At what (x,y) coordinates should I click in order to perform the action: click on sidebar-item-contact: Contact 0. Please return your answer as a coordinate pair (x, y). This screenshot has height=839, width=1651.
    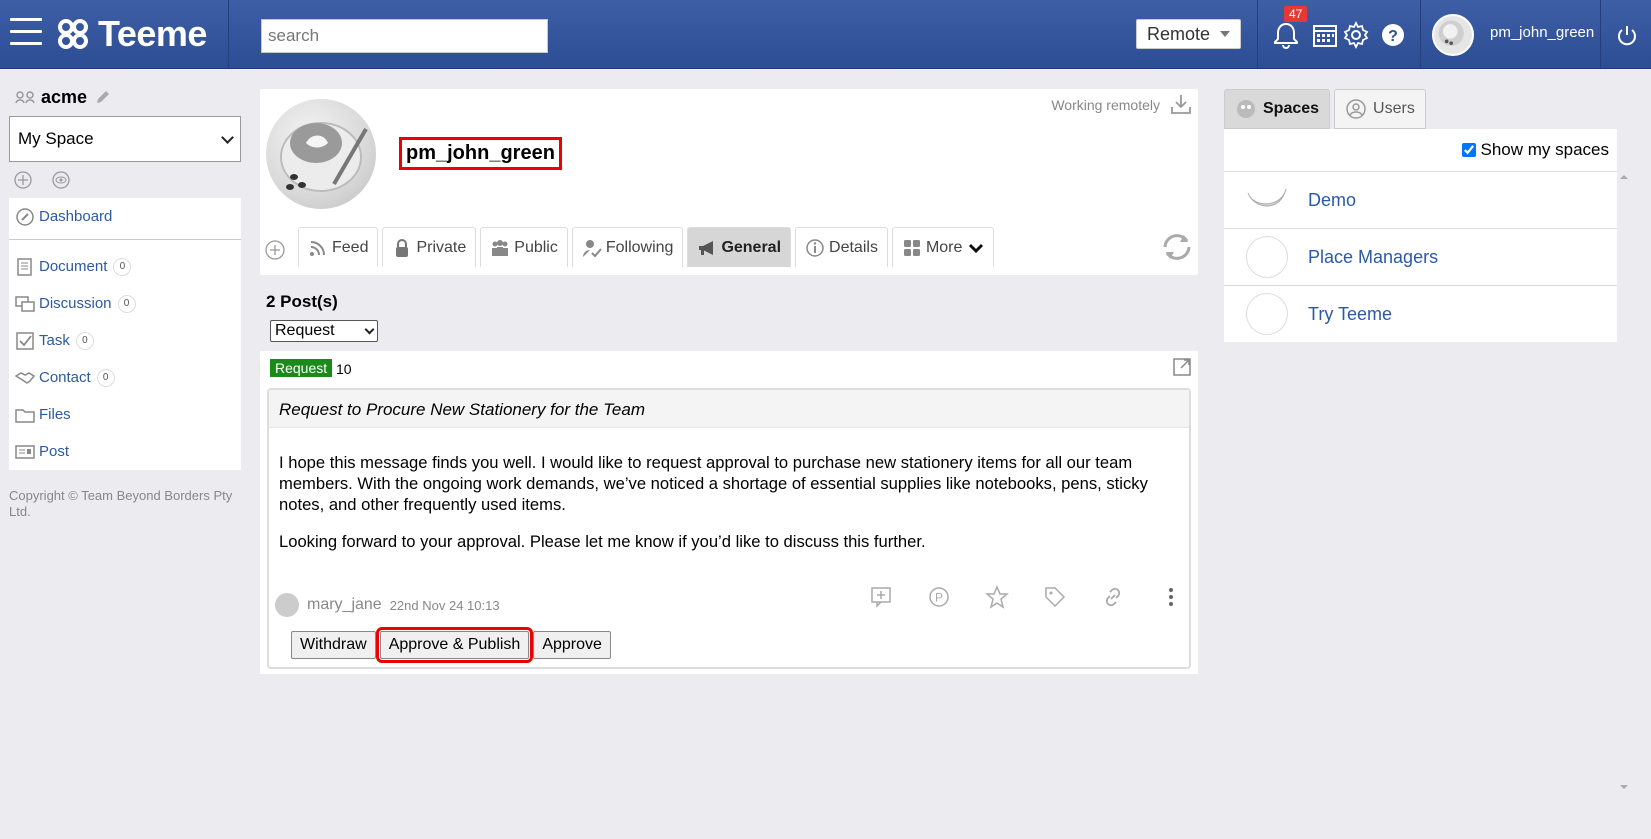
    Looking at the image, I should click on (125, 377).